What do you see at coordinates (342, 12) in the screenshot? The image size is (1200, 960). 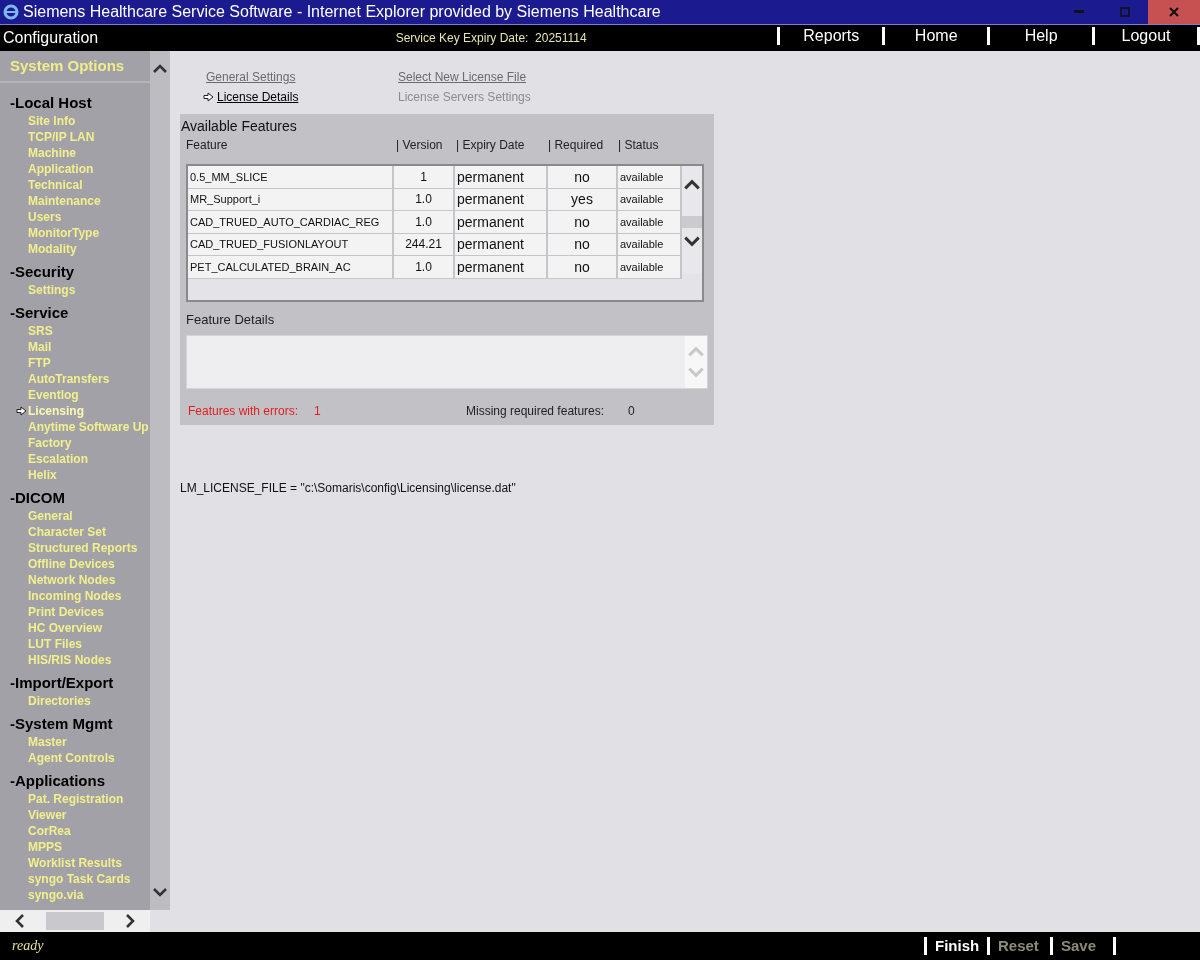 I see `window-title: Siemens Healthcare Service Software - Internet Explorer provided by Siemens Healthcare` at bounding box center [342, 12].